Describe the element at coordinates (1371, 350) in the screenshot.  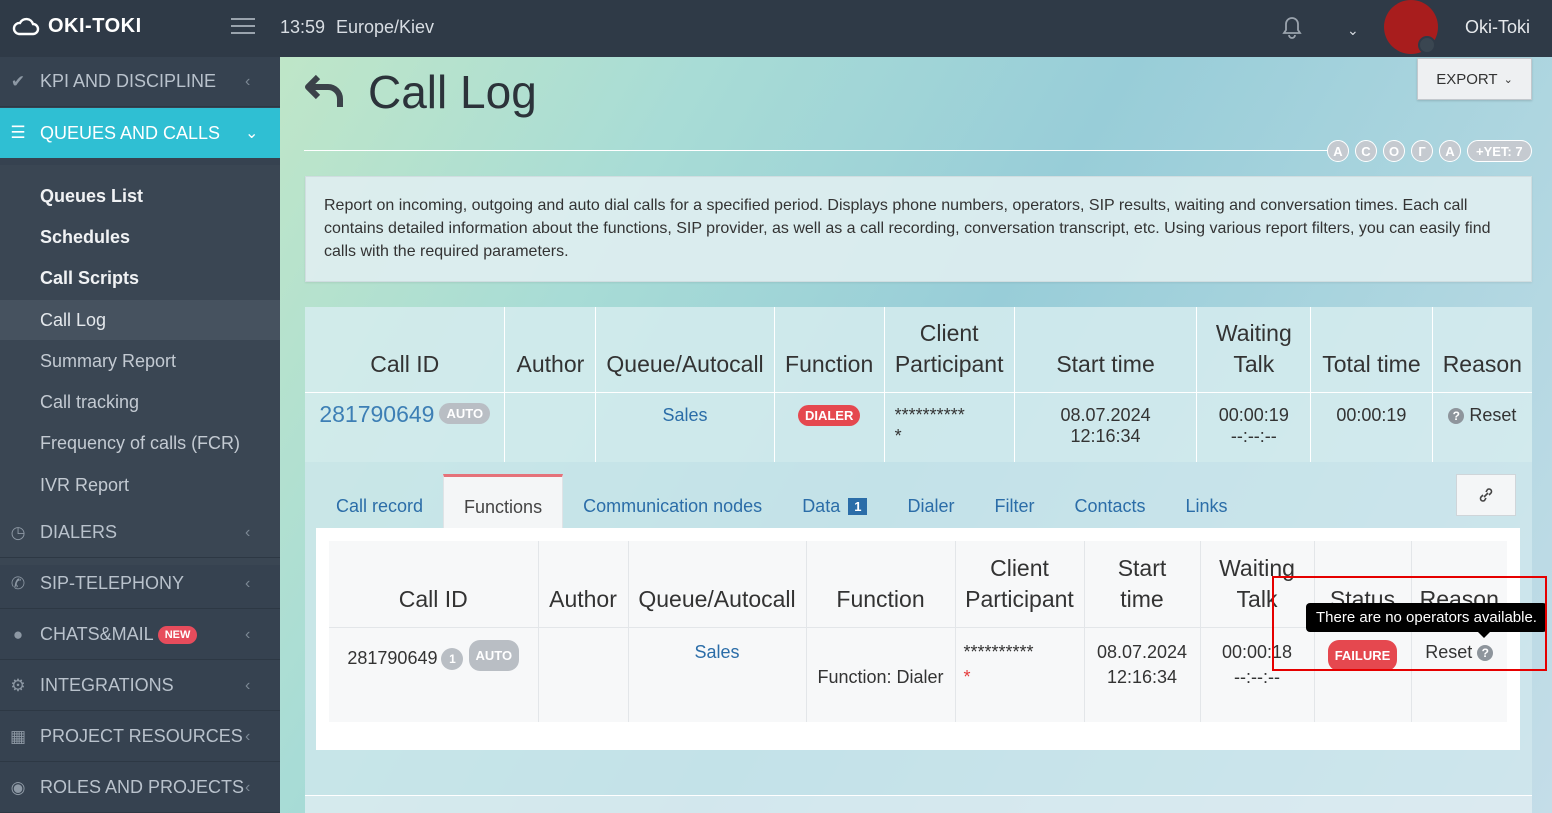
I see `col-total-time: Total time` at that location.